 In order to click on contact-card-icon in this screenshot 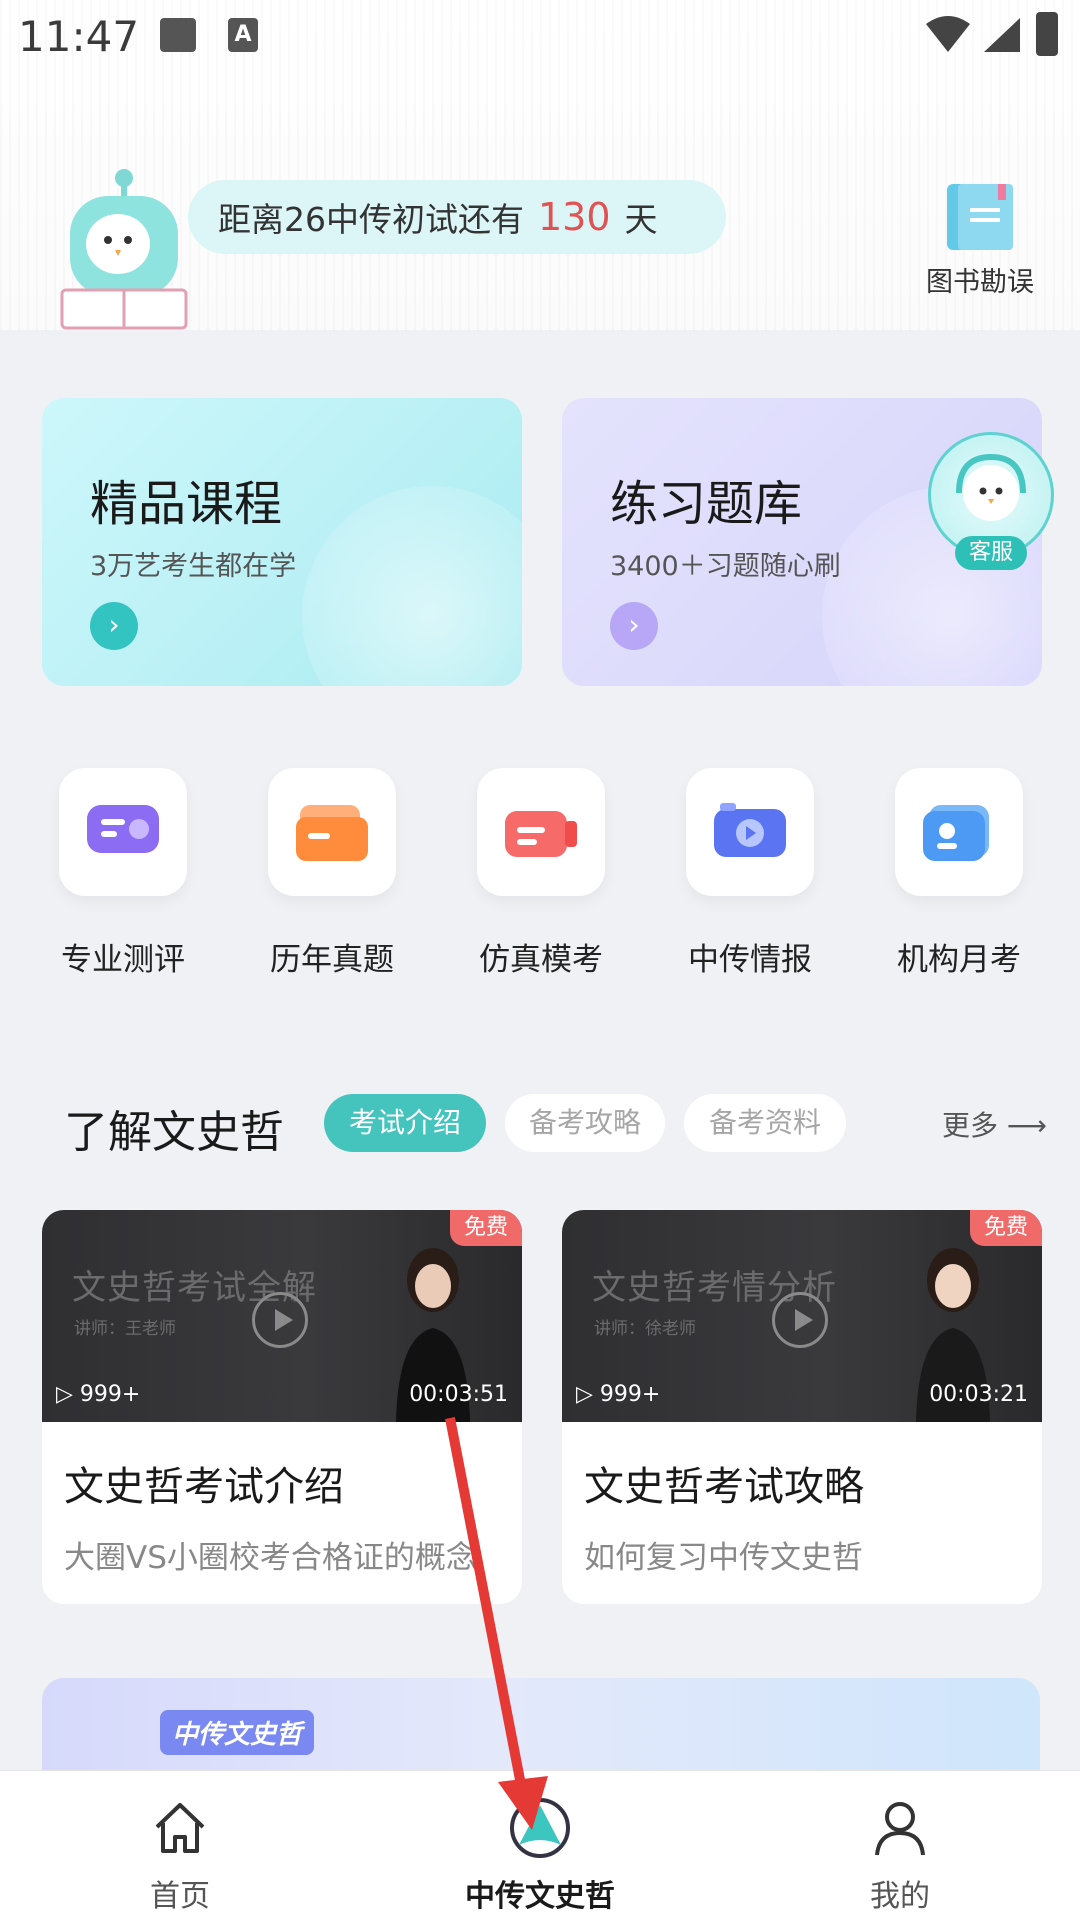, I will do `click(959, 832)`.